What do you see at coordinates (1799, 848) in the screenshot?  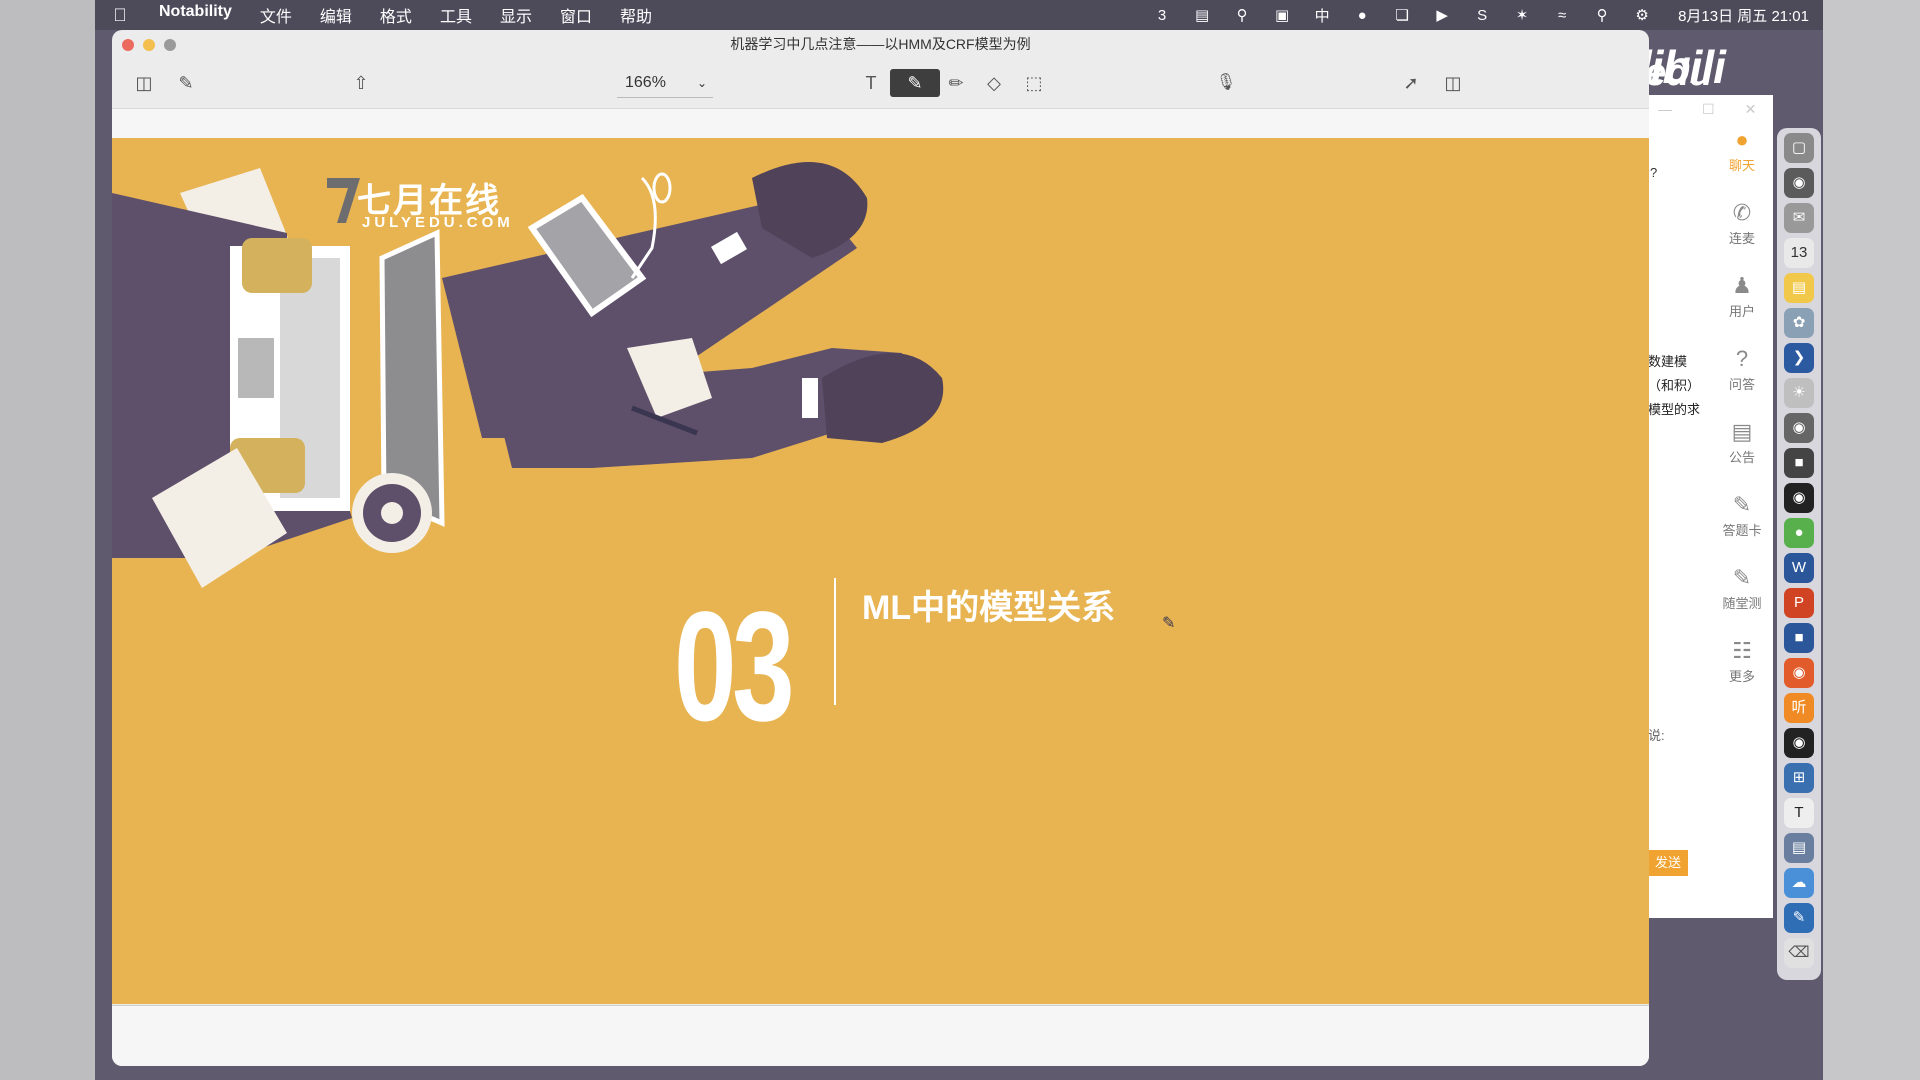 I see `dock-app-icon: ▤` at bounding box center [1799, 848].